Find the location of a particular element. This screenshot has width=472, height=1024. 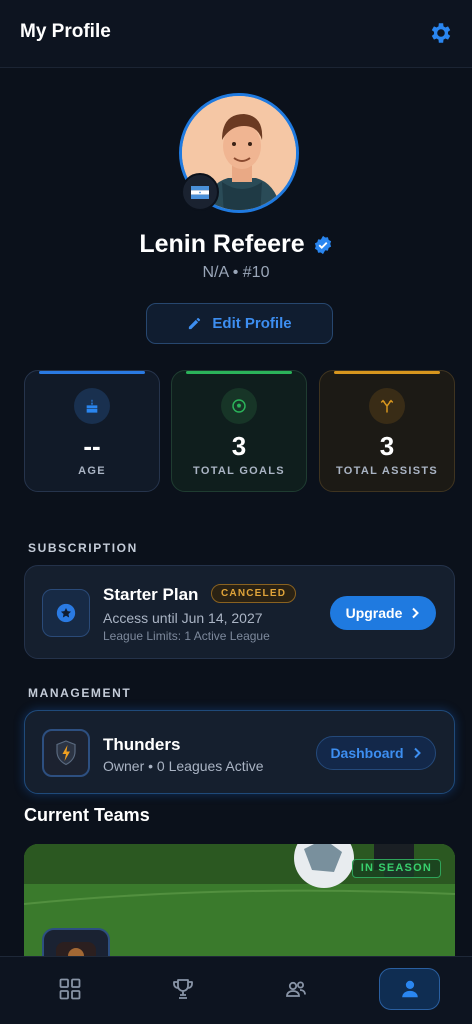

bottom-nav is located at coordinates (236, 990).